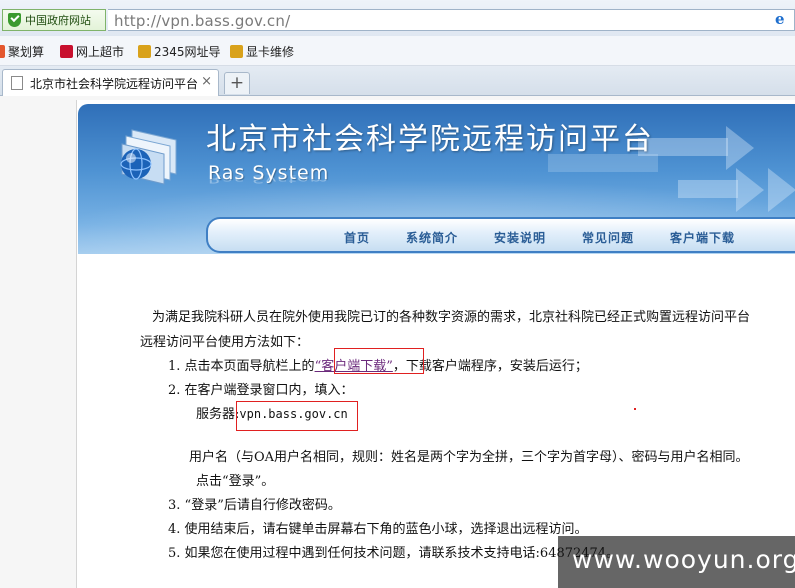 This screenshot has height=588, width=795. I want to click on step-3-text: “登录”后请自行修改密码。, so click(262, 505).